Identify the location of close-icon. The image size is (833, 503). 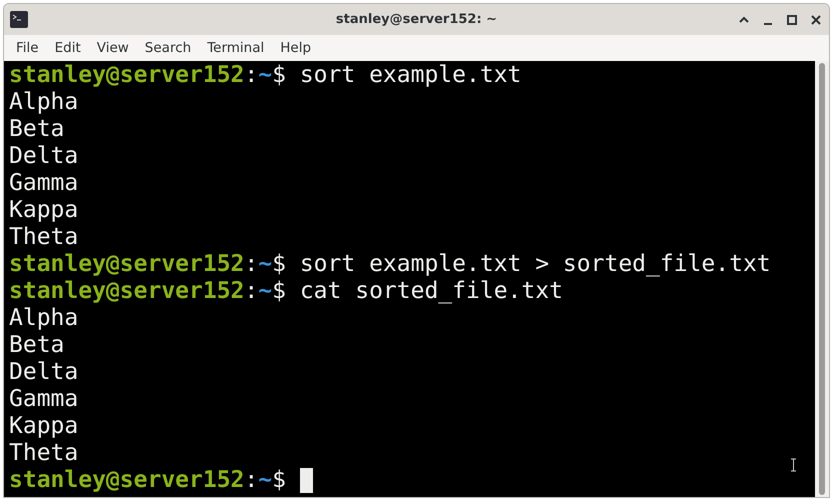
(816, 19).